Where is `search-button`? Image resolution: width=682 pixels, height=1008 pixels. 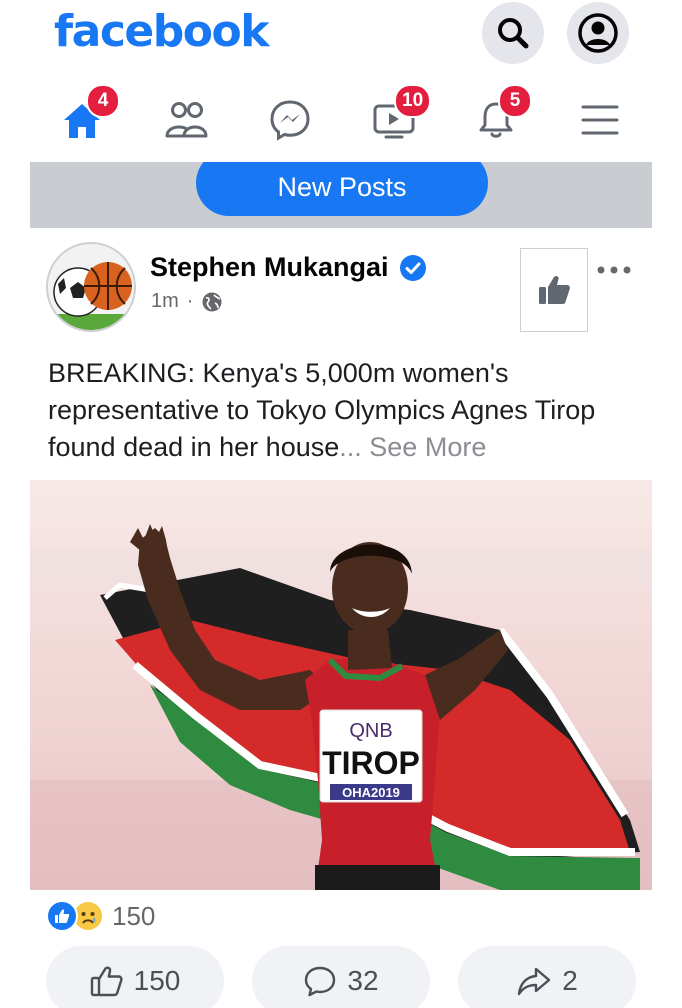 search-button is located at coordinates (513, 33).